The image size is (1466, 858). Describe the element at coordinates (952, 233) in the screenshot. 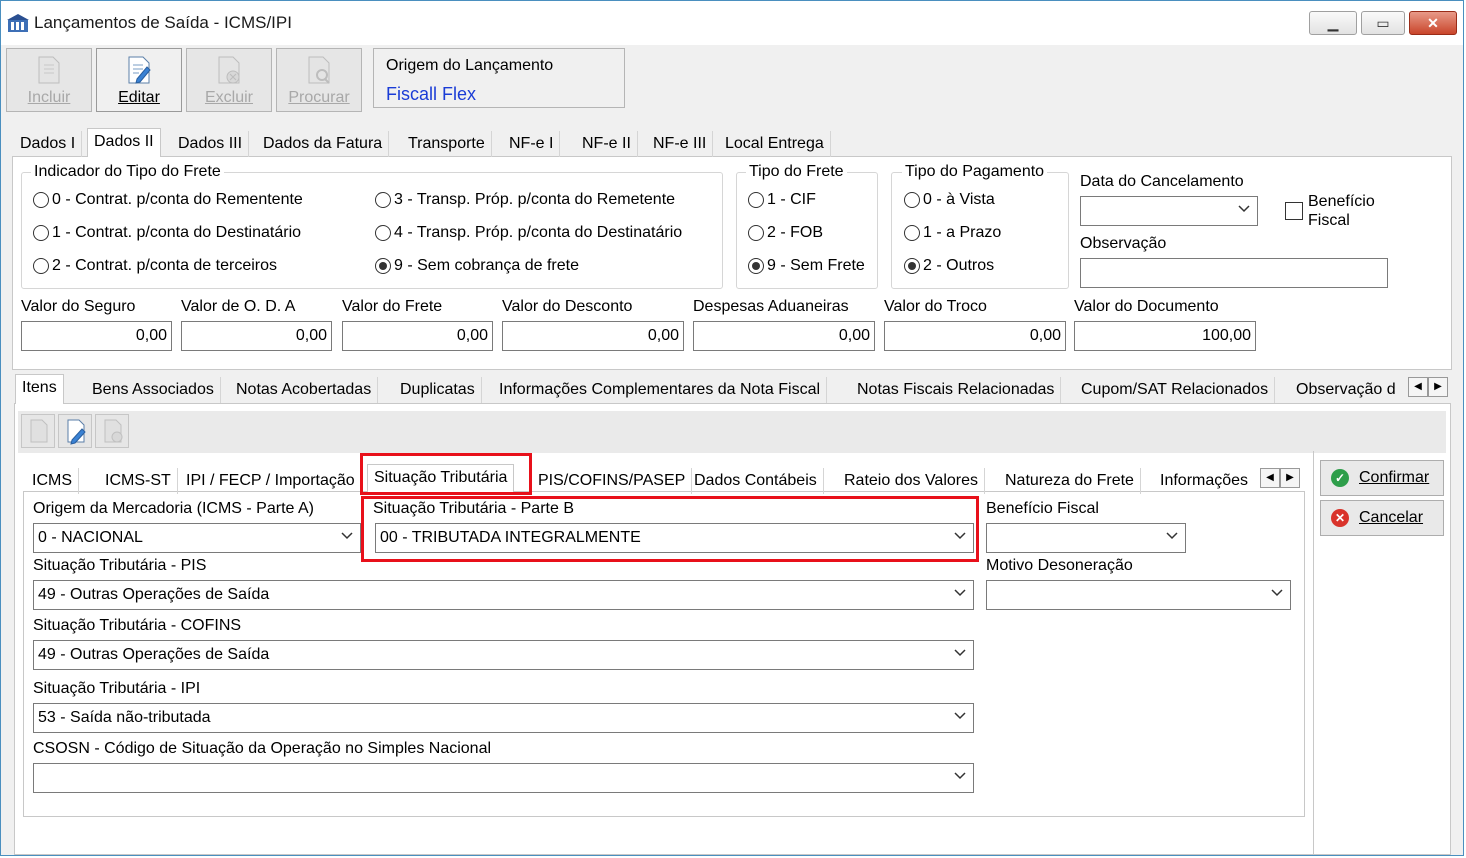

I see `radio-a-prazo: 1 - a Prazo` at that location.